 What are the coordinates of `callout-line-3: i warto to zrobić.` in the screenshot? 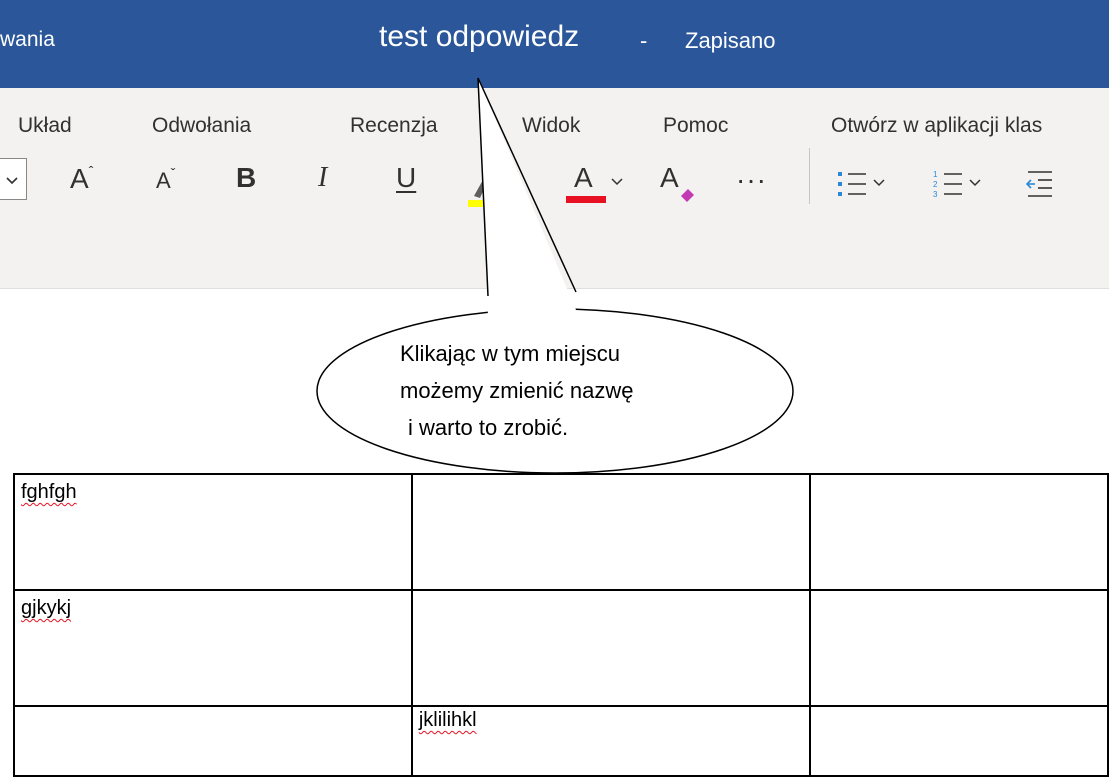 It's located at (488, 427).